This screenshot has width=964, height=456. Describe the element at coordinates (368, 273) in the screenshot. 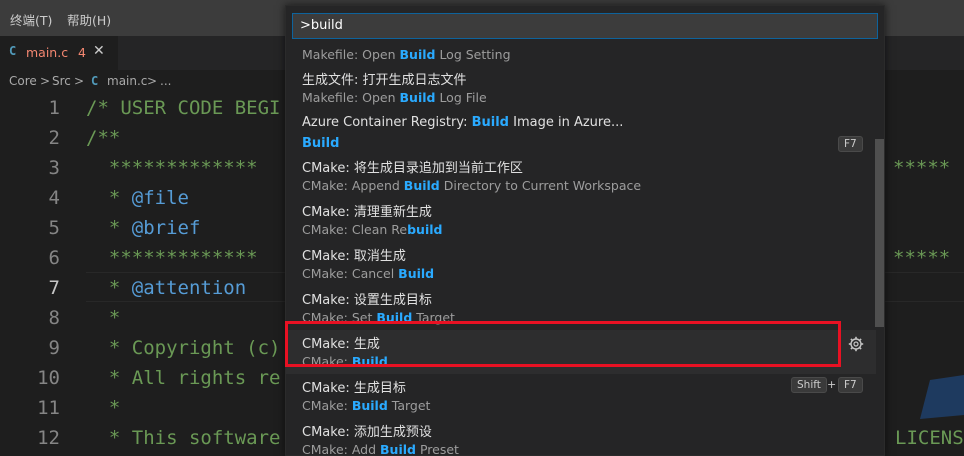

I see `palette-item-detail: CMake: Cancel Build` at that location.